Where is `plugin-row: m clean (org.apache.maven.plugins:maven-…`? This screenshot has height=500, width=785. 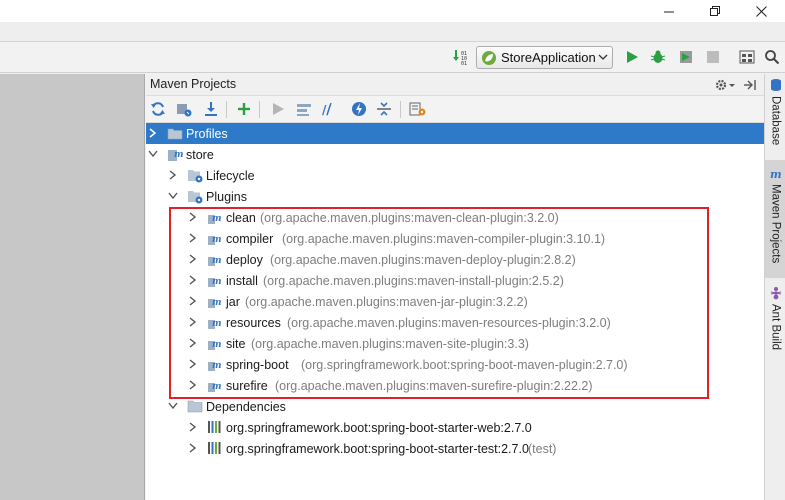 plugin-row: m clean (org.apache.maven.plugins:maven-… is located at coordinates (455, 217).